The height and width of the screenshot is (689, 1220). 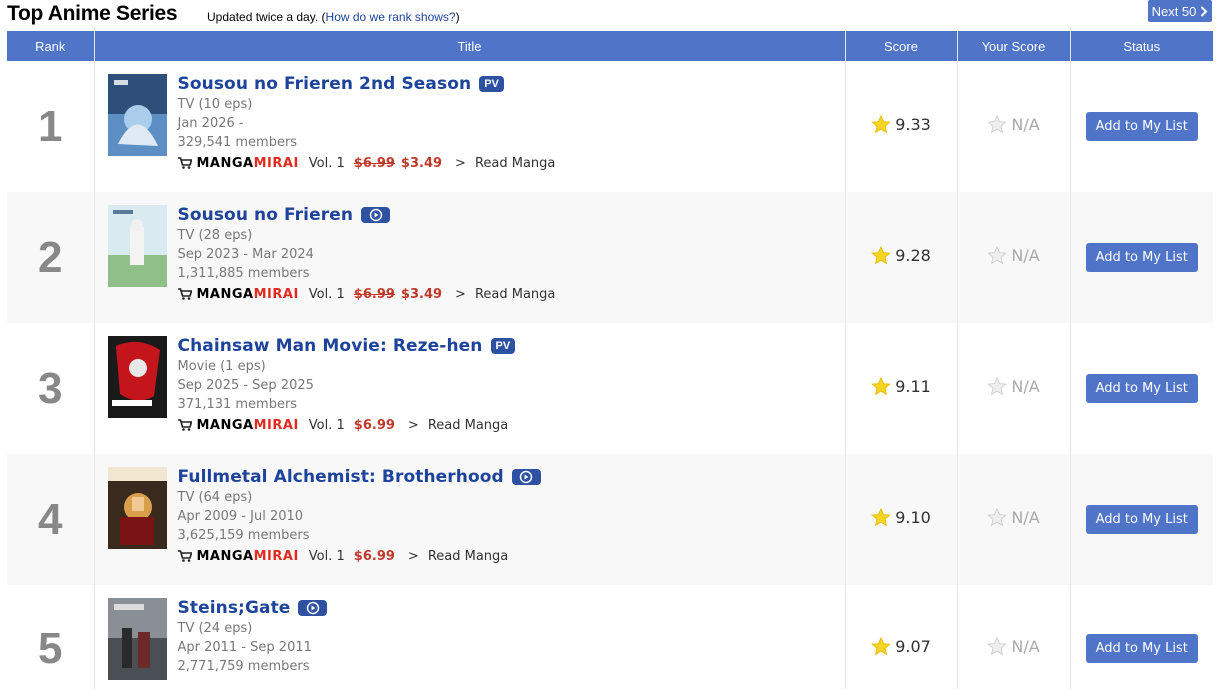 What do you see at coordinates (391, 17) in the screenshot?
I see `rank-info-link: How do we rank shows?` at bounding box center [391, 17].